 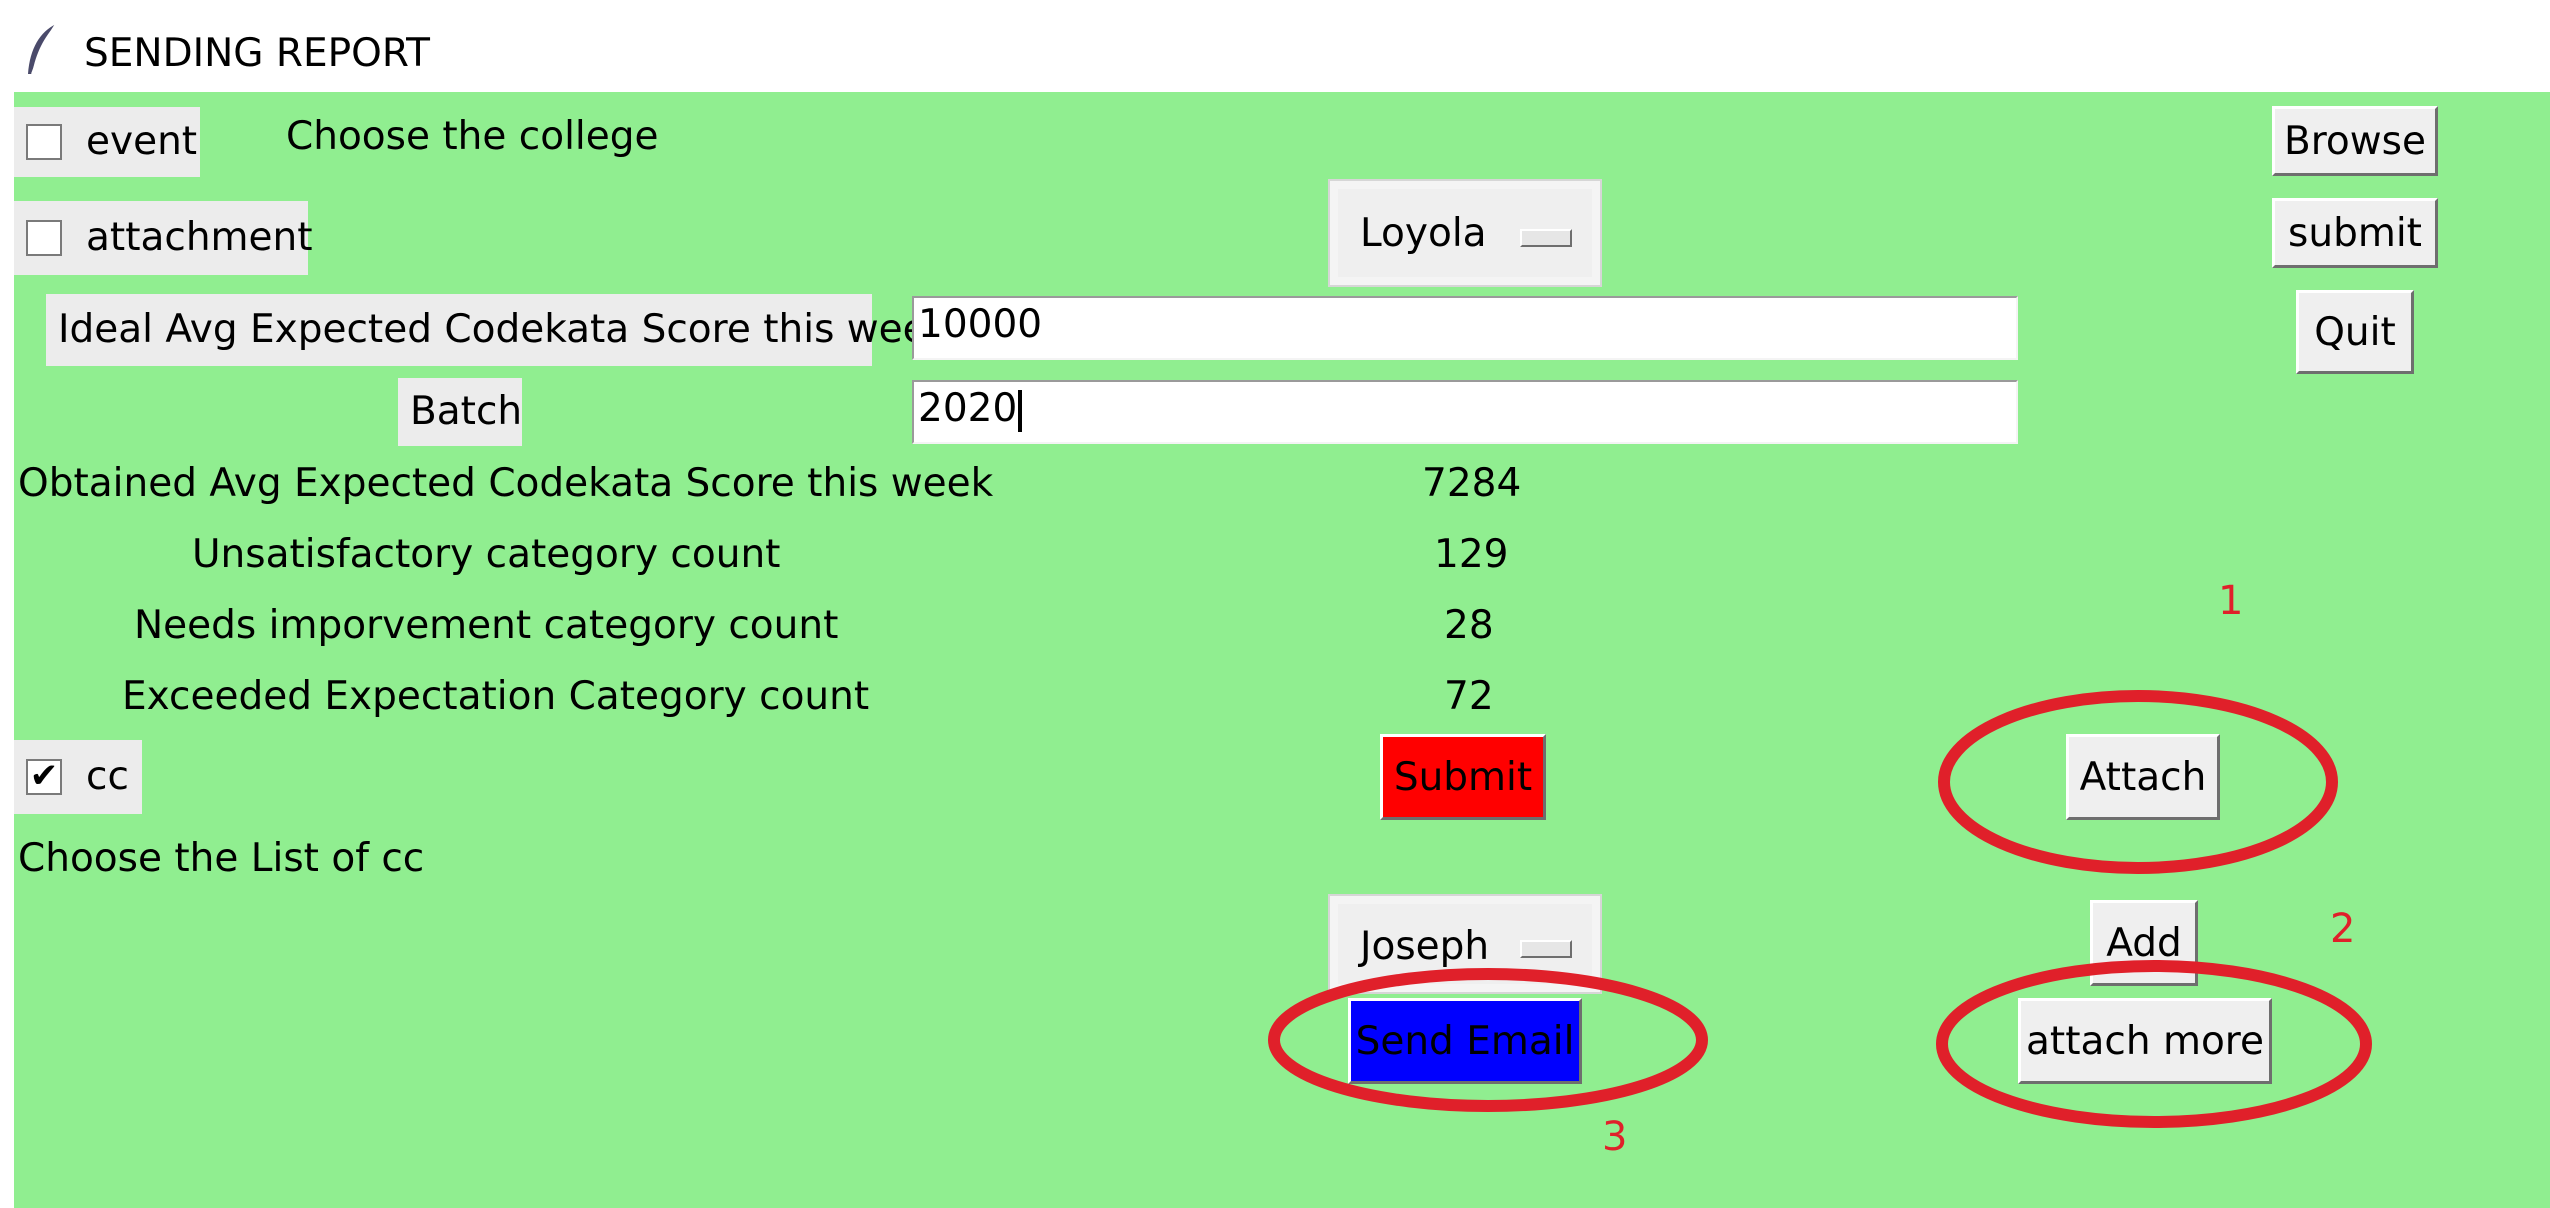 I want to click on choose-college-label: Choose the college, so click(x=472, y=136).